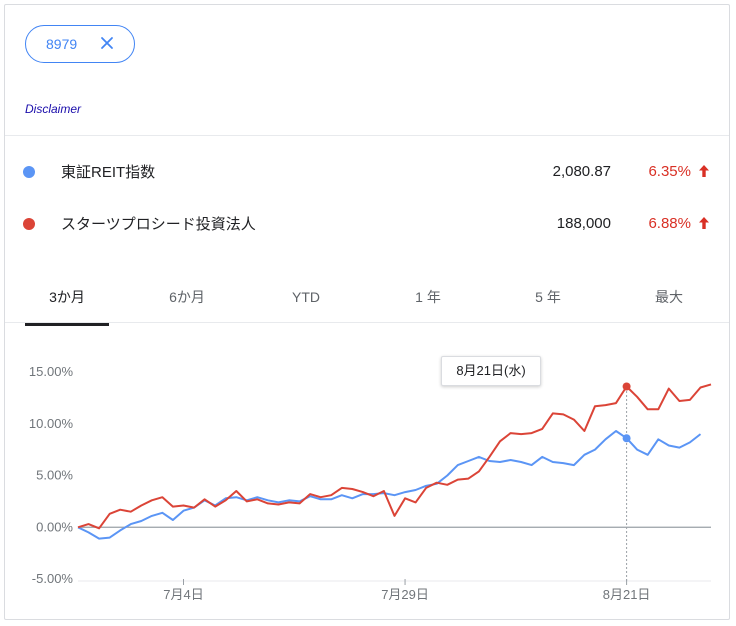  Describe the element at coordinates (51, 423) in the screenshot. I see `y-tick-label: 10.00%` at that location.